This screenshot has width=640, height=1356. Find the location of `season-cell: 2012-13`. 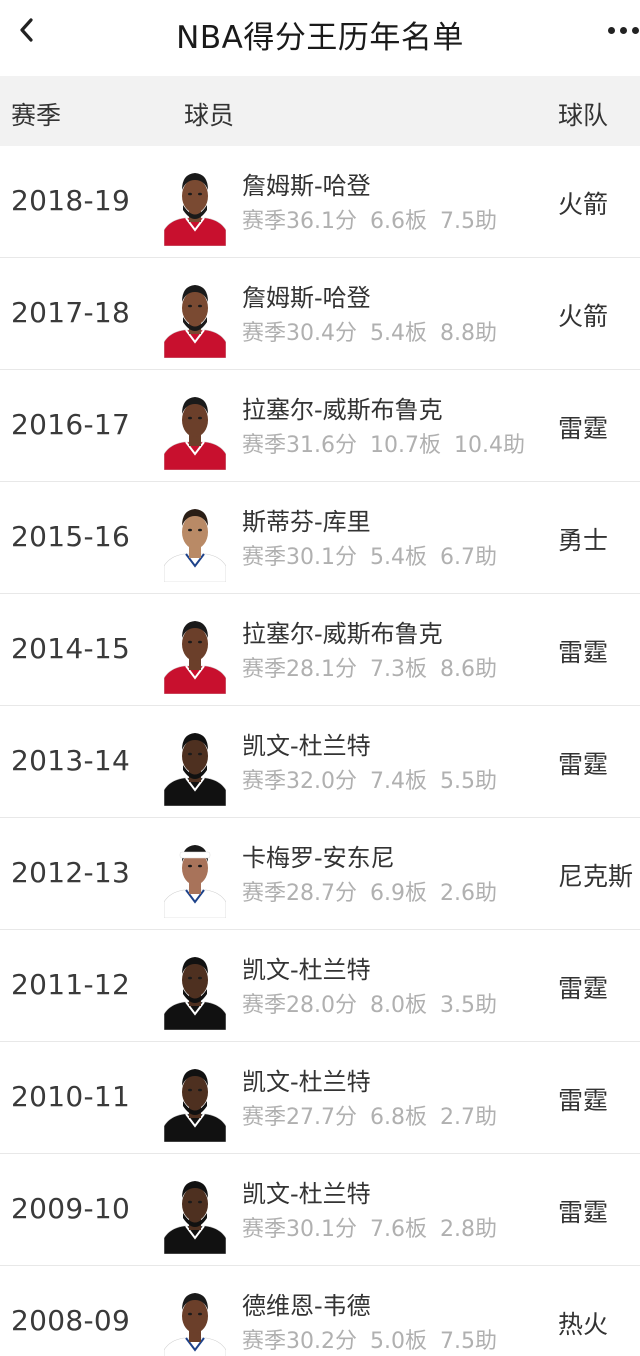

season-cell: 2012-13 is located at coordinates (71, 872).